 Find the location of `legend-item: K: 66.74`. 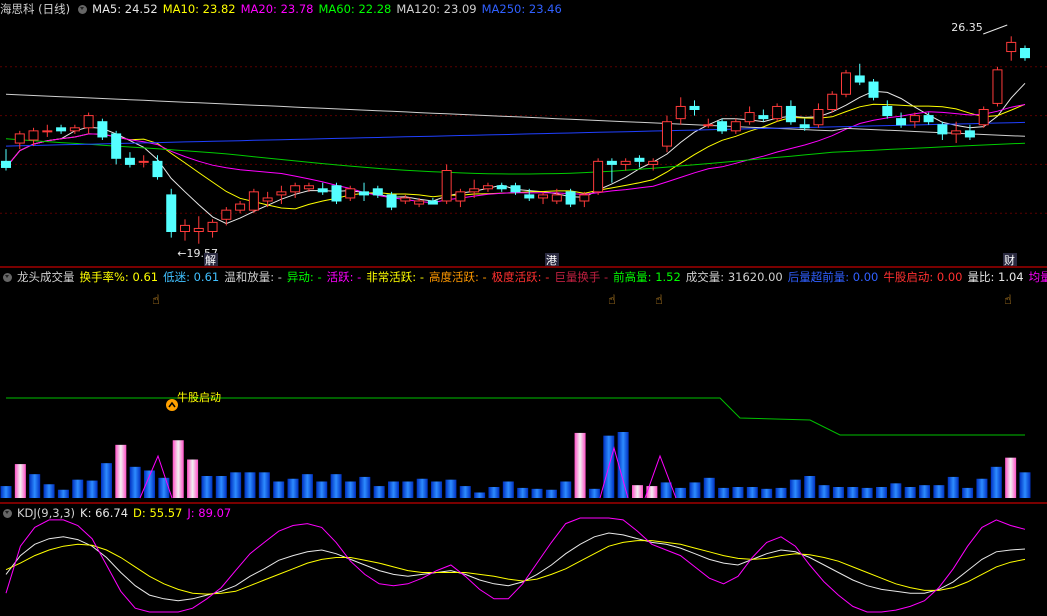

legend-item: K: 66.74 is located at coordinates (104, 513).